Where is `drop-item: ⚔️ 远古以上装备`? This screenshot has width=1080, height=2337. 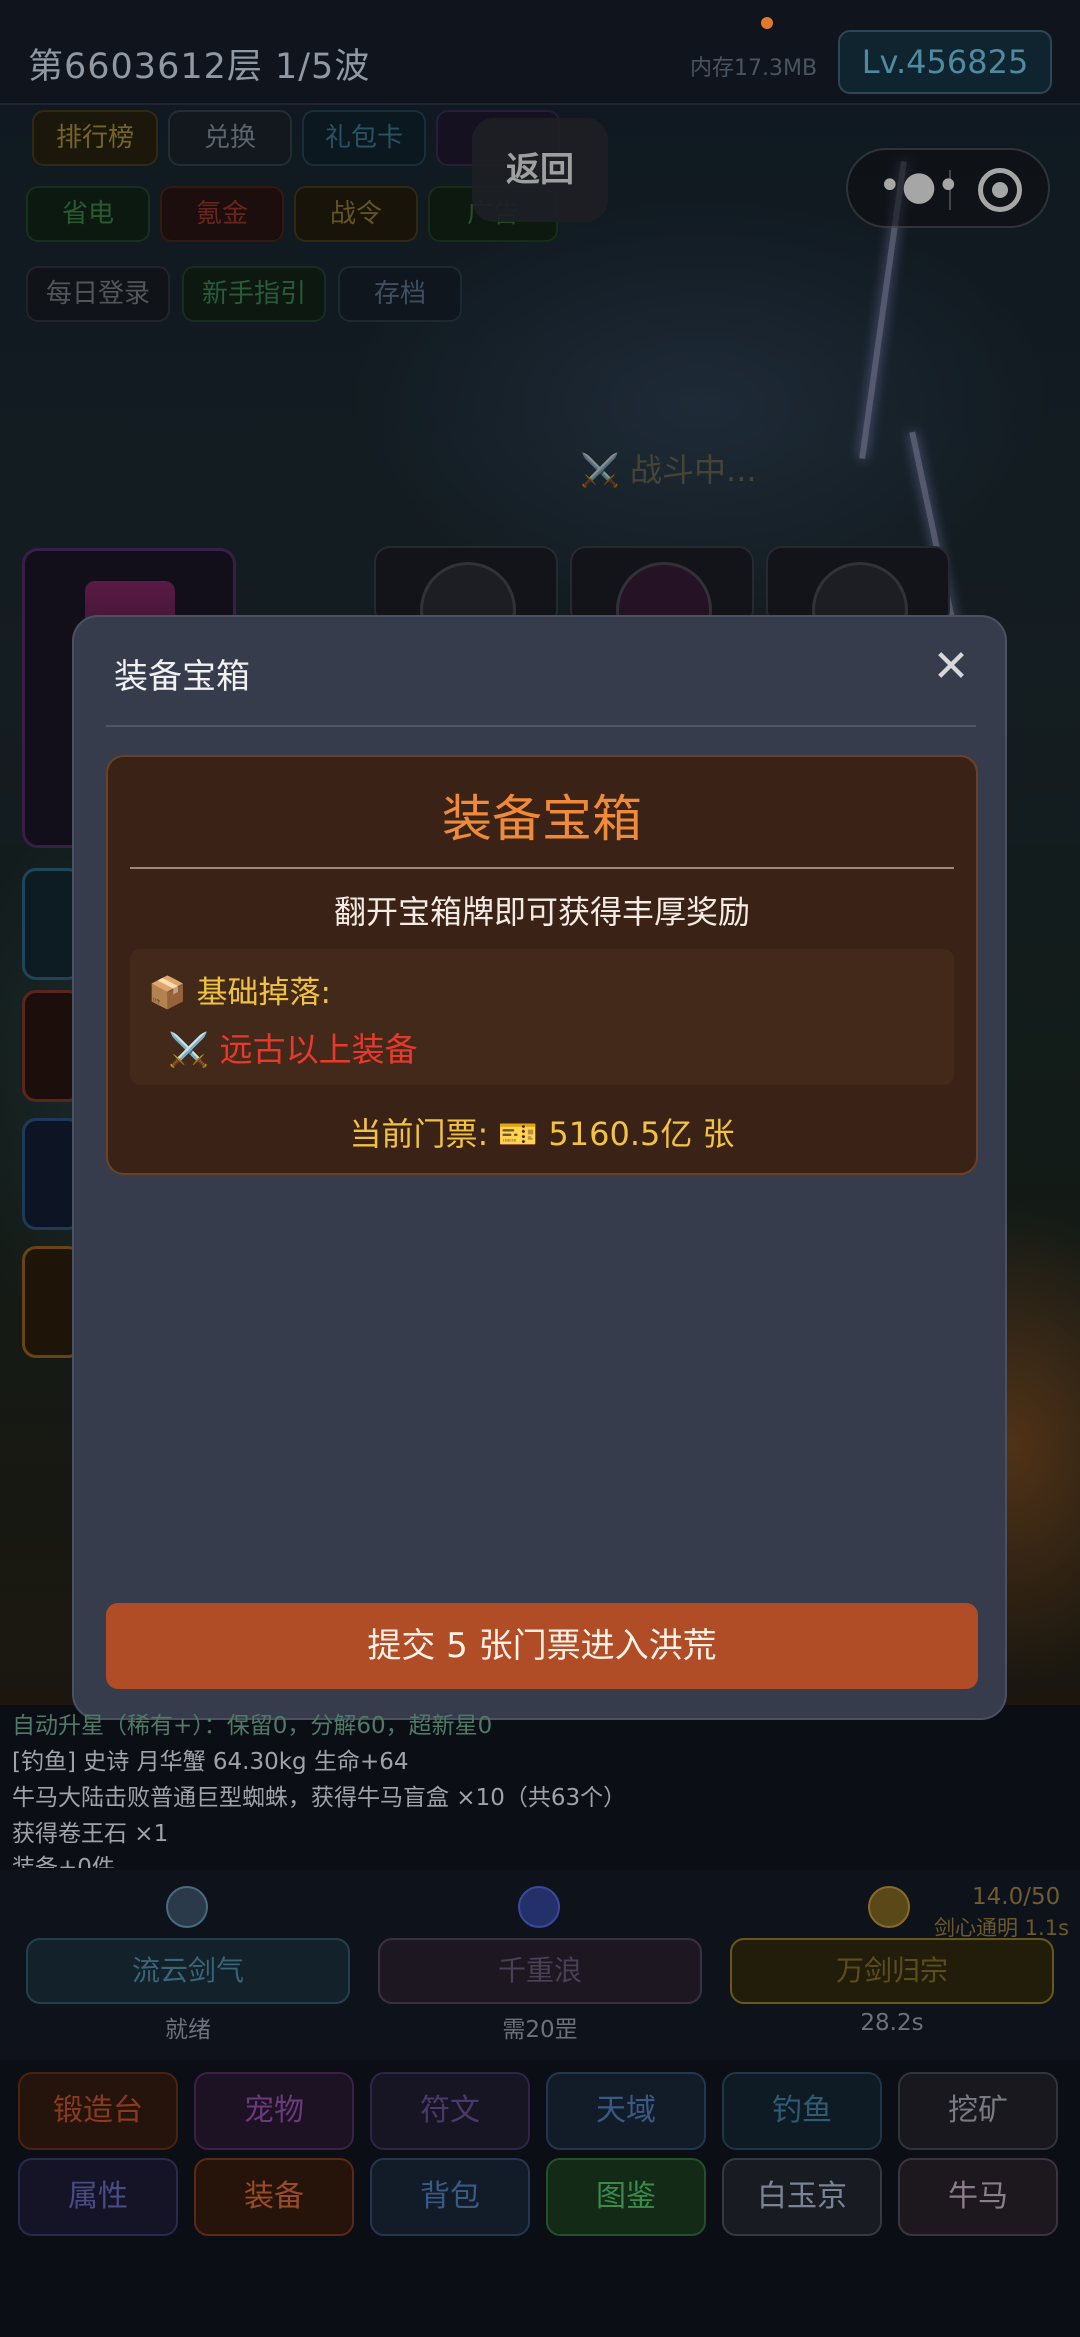 drop-item: ⚔️ 远古以上装备 is located at coordinates (293, 1049).